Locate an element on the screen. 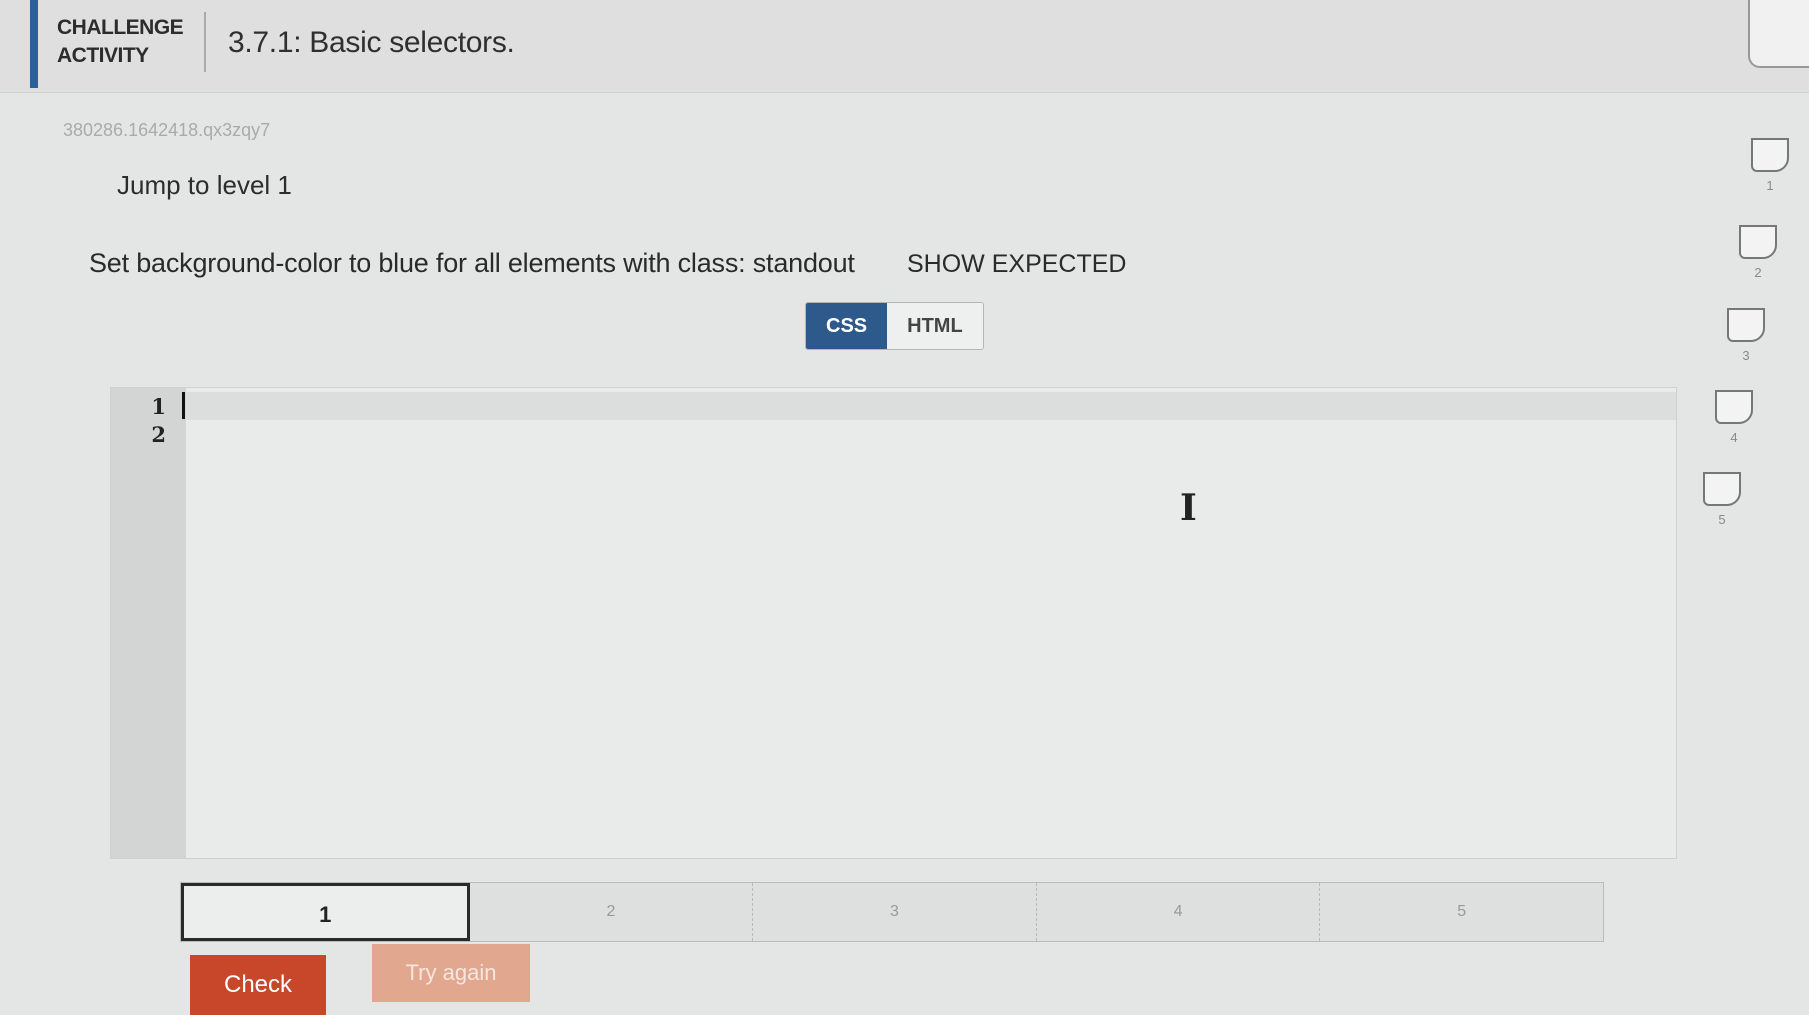  check-button: Check is located at coordinates (258, 985).